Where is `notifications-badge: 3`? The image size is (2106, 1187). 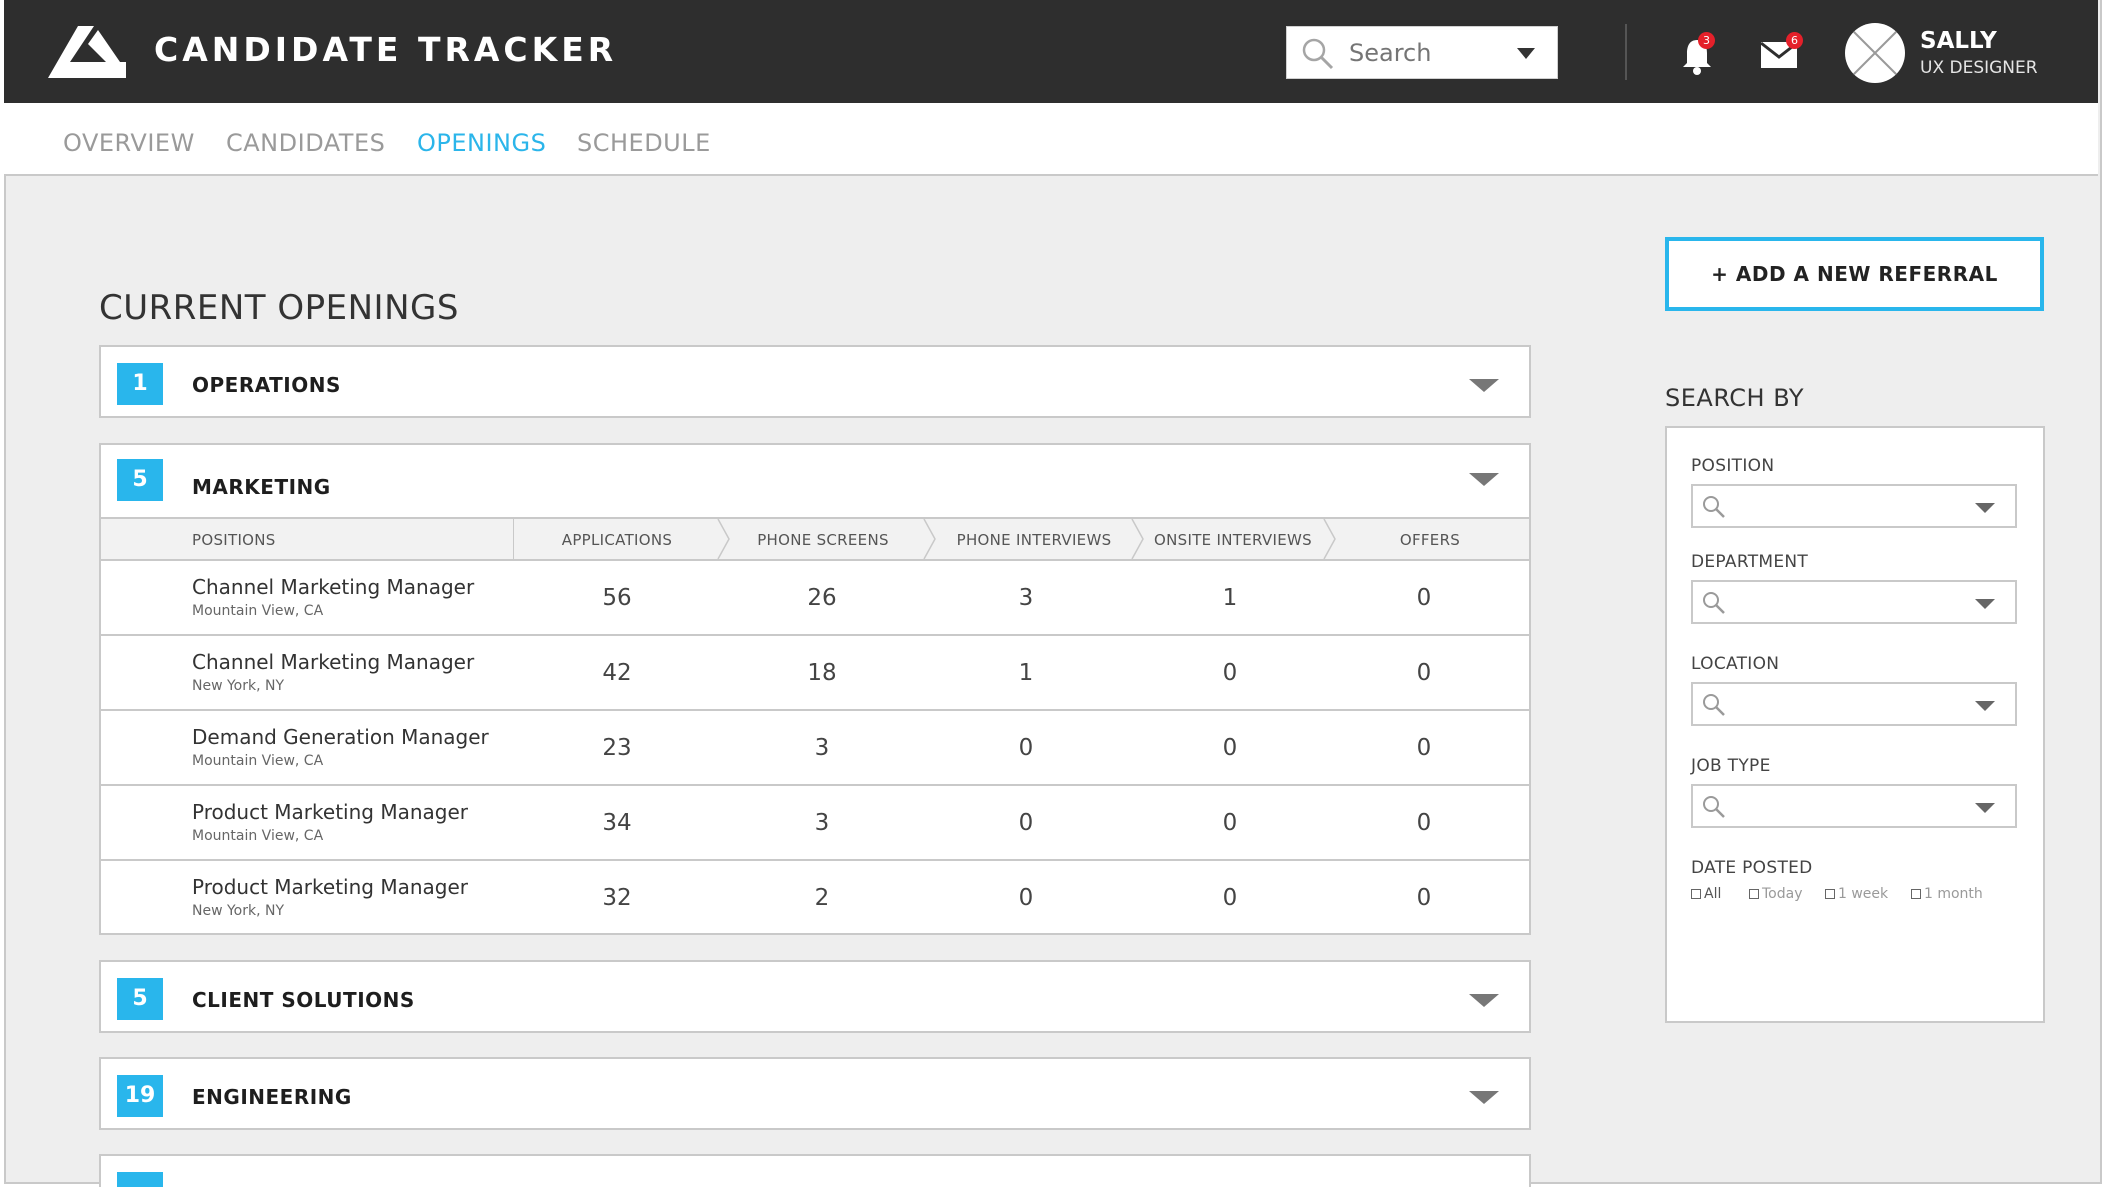 notifications-badge: 3 is located at coordinates (1706, 40).